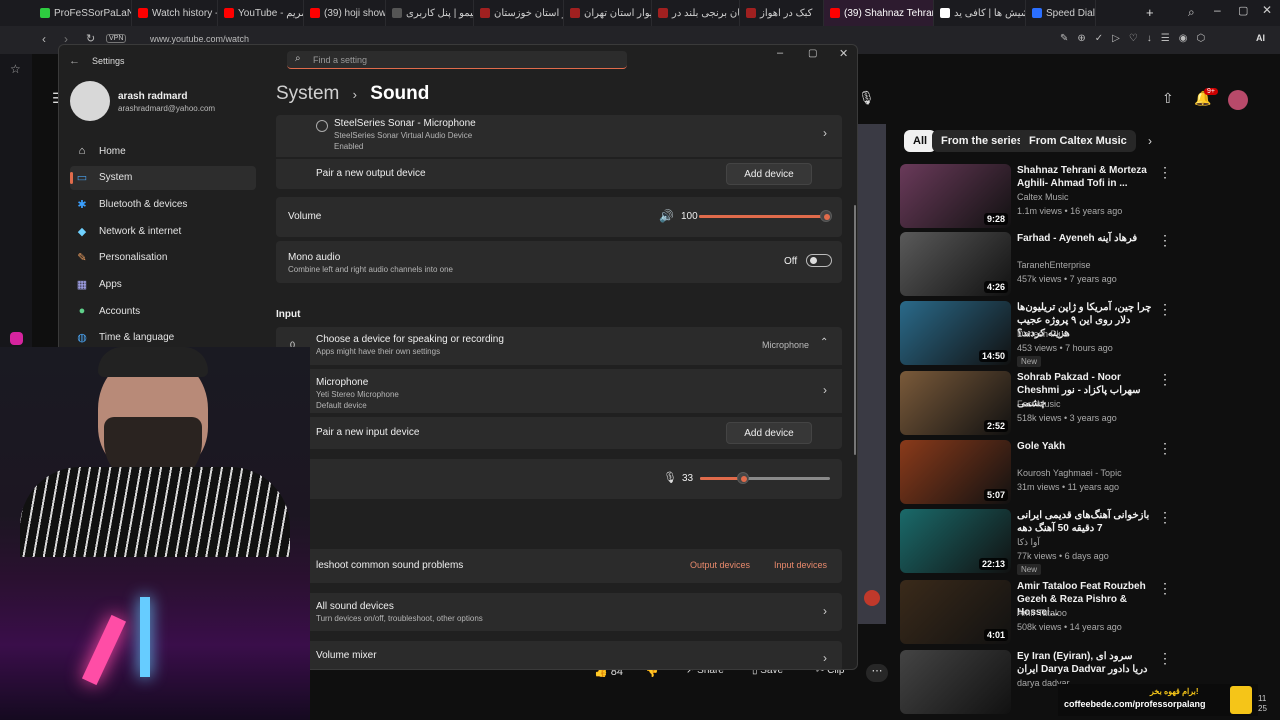 The image size is (1280, 720). I want to click on filter-chip: From Caltex Music, so click(1078, 141).